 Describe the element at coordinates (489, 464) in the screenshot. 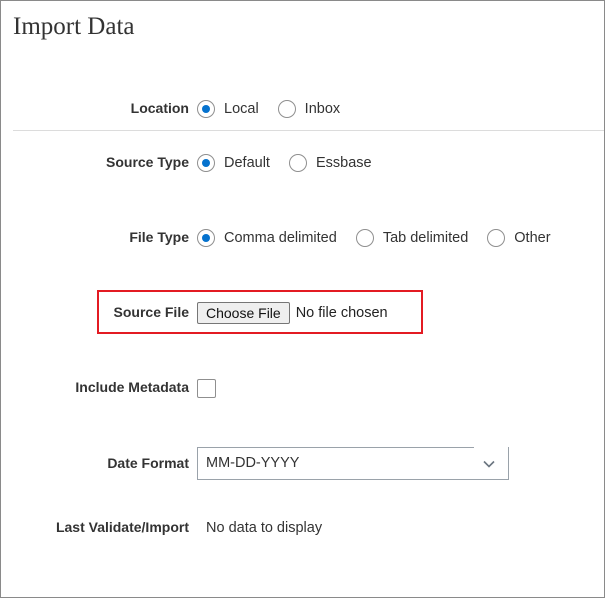

I see `chevron-down-icon` at that location.